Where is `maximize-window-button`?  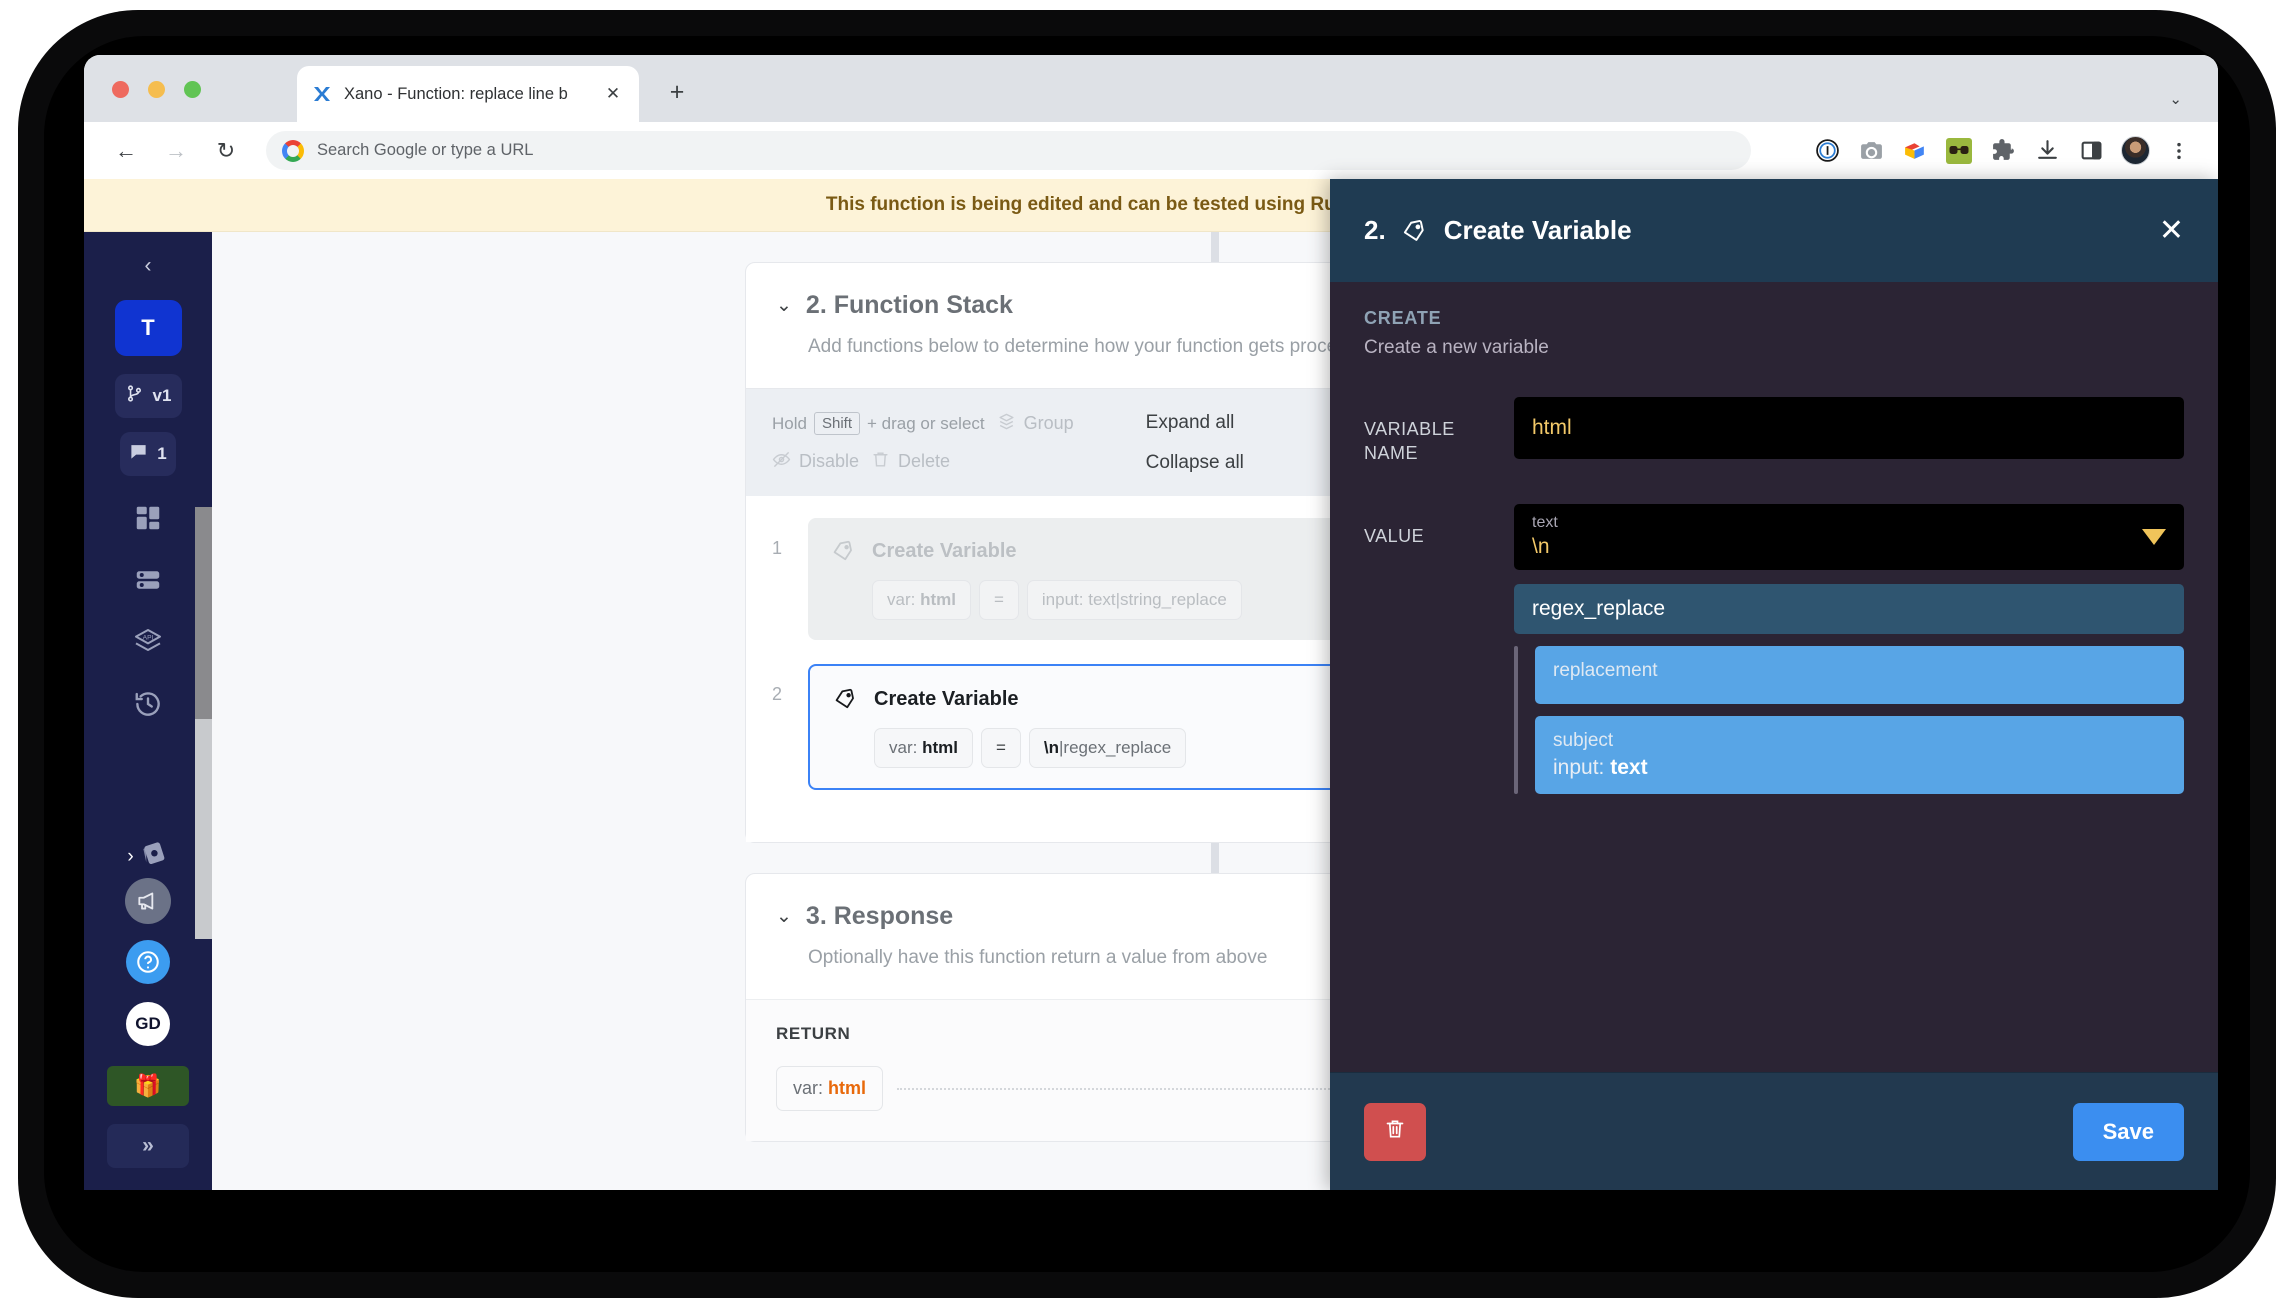 maximize-window-button is located at coordinates (192, 89).